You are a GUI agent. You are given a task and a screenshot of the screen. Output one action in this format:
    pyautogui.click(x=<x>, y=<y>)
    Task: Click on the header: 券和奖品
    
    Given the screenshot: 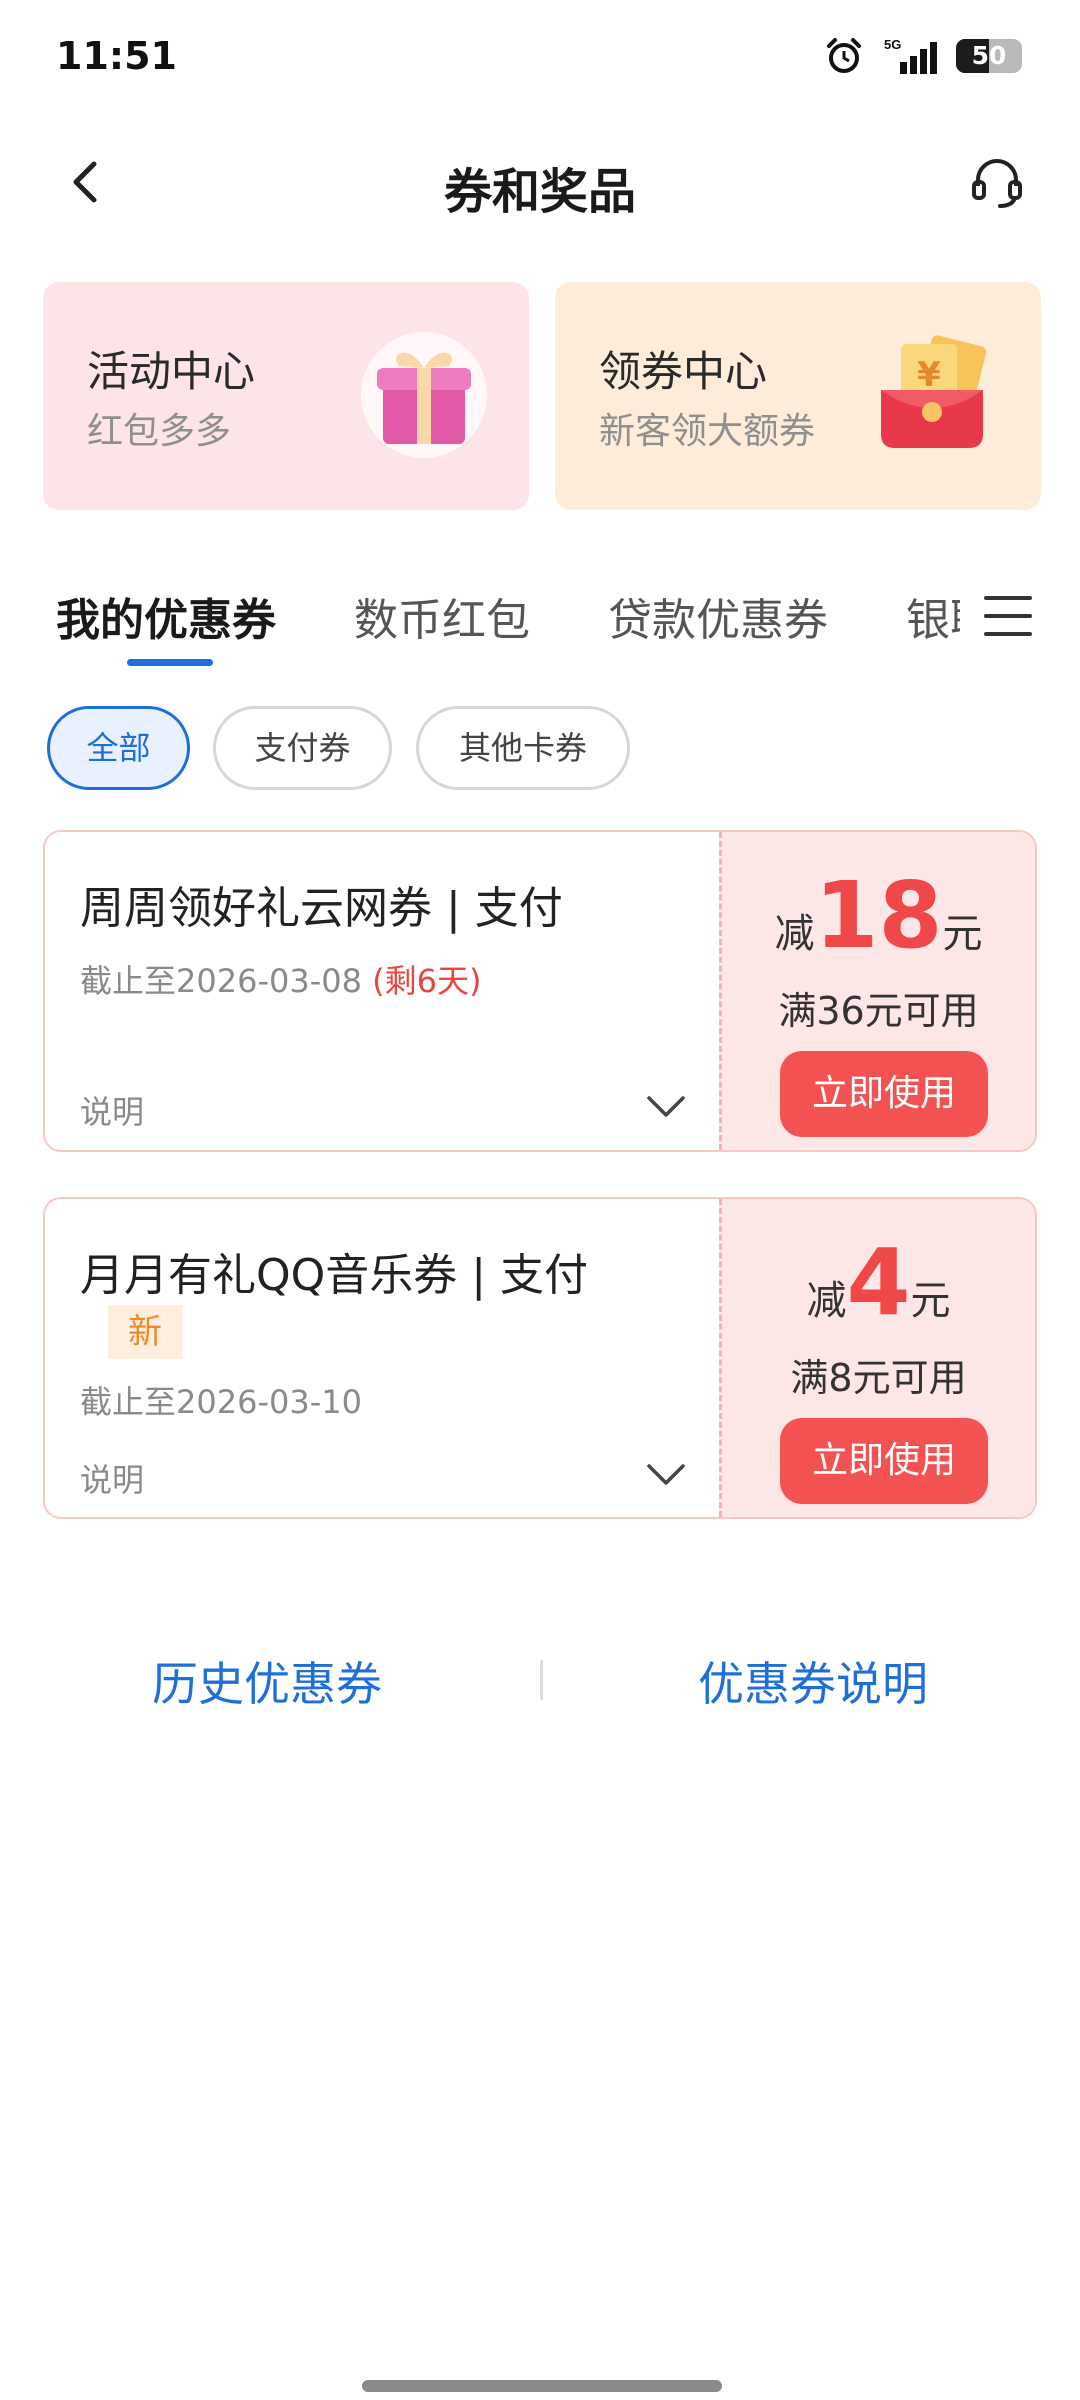 What is the action you would take?
    pyautogui.click(x=540, y=182)
    